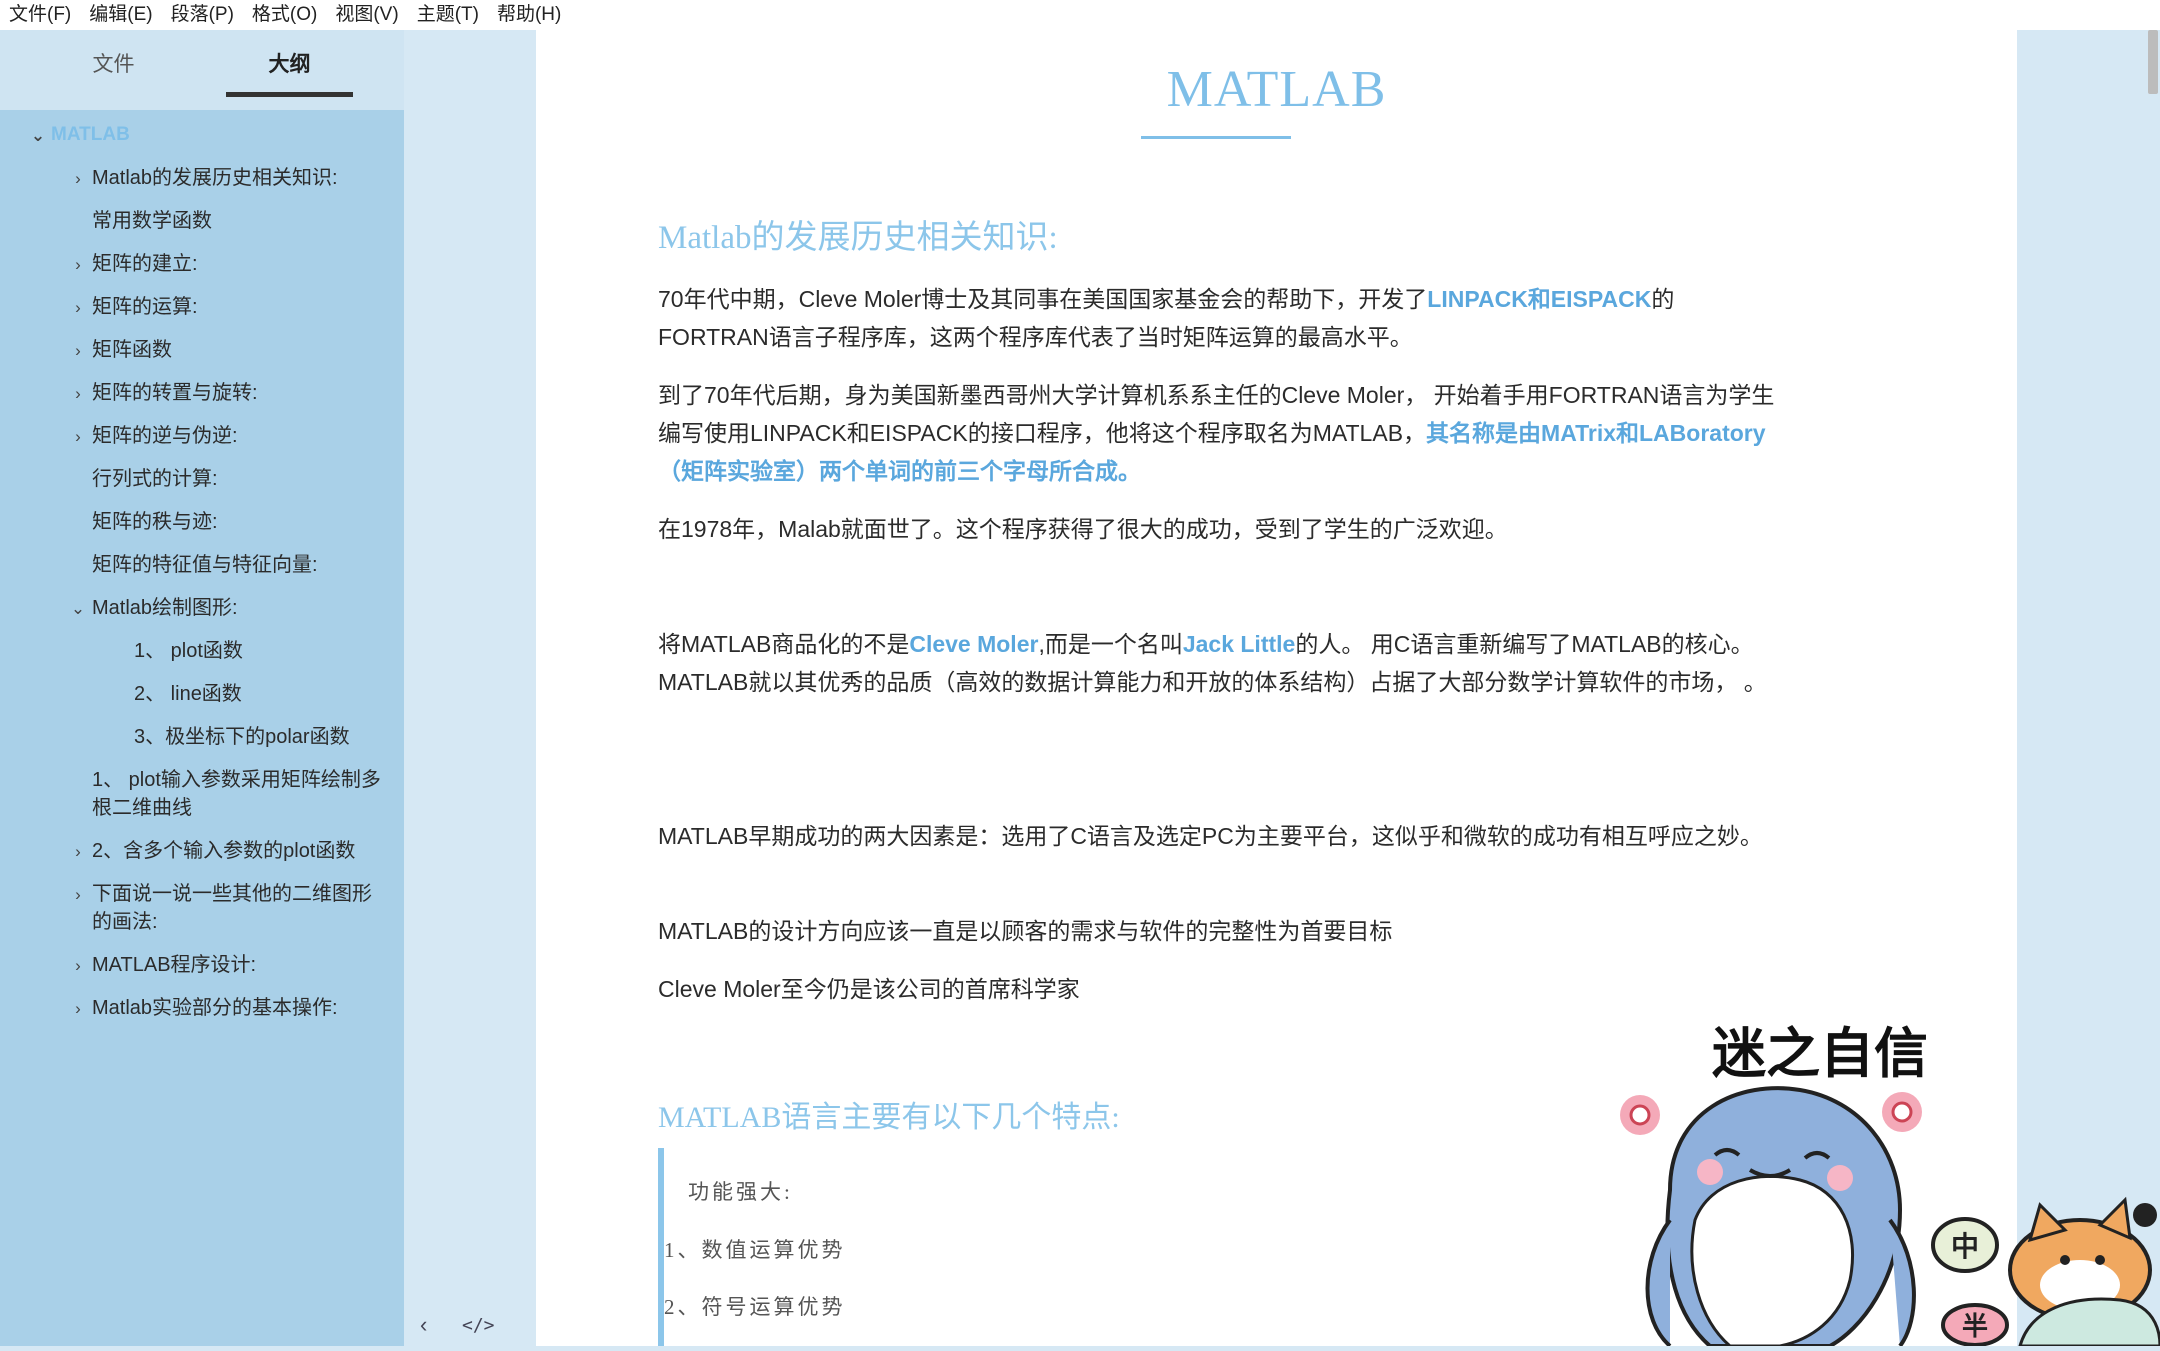 This screenshot has width=2160, height=1351. Describe the element at coordinates (165, 436) in the screenshot. I see `outline-item-label: 矩阵的逆与伪逆:` at that location.